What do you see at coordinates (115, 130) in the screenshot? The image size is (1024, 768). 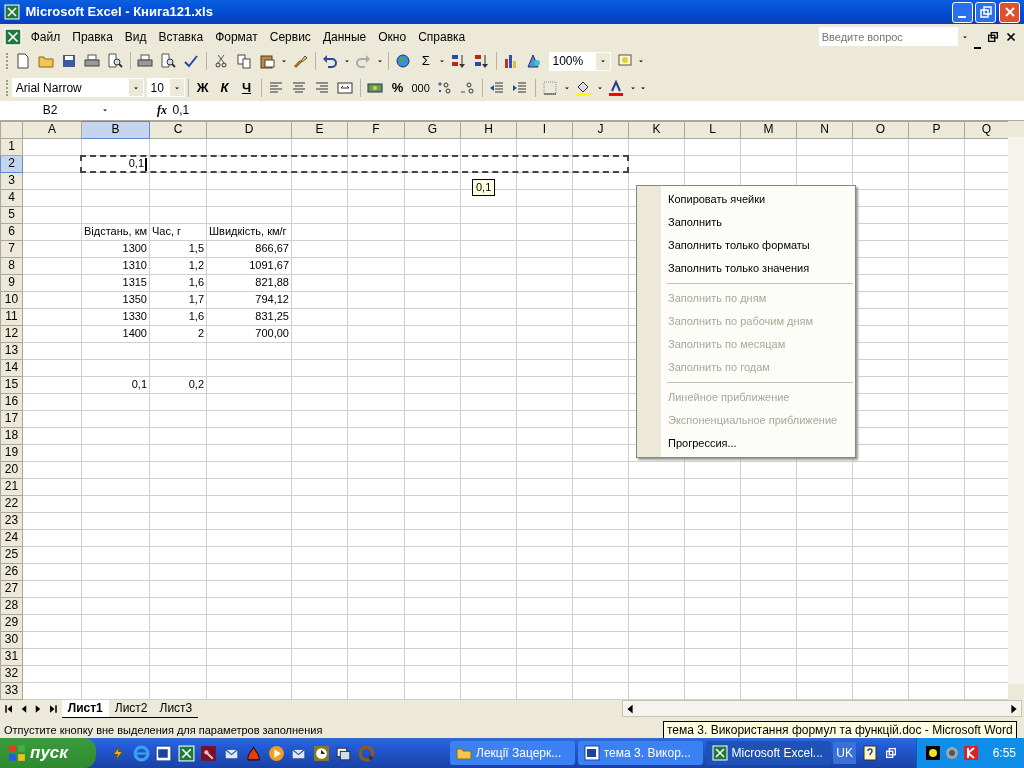 I see `column-header: B` at bounding box center [115, 130].